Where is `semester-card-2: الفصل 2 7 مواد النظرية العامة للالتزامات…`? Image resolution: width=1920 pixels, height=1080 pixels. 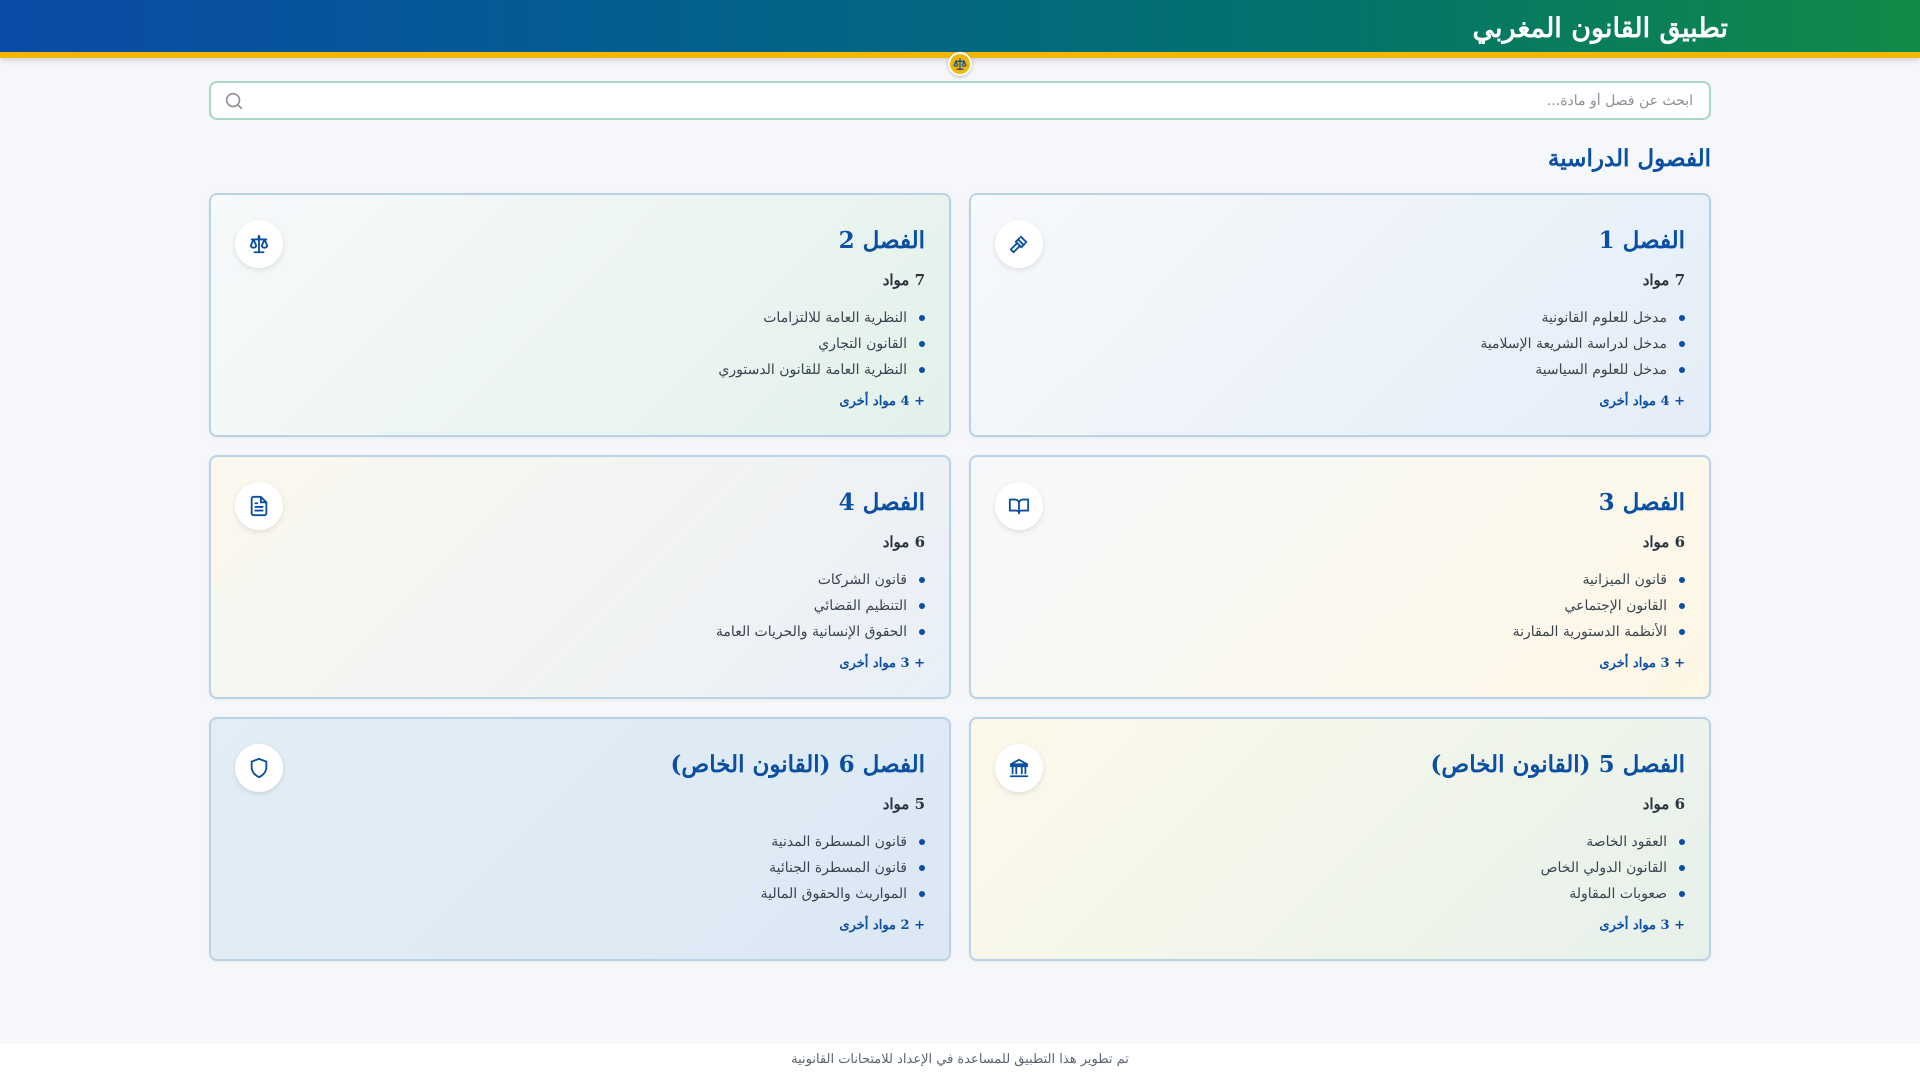 semester-card-2: الفصل 2 7 مواد النظرية العامة للالتزامات… is located at coordinates (580, 315).